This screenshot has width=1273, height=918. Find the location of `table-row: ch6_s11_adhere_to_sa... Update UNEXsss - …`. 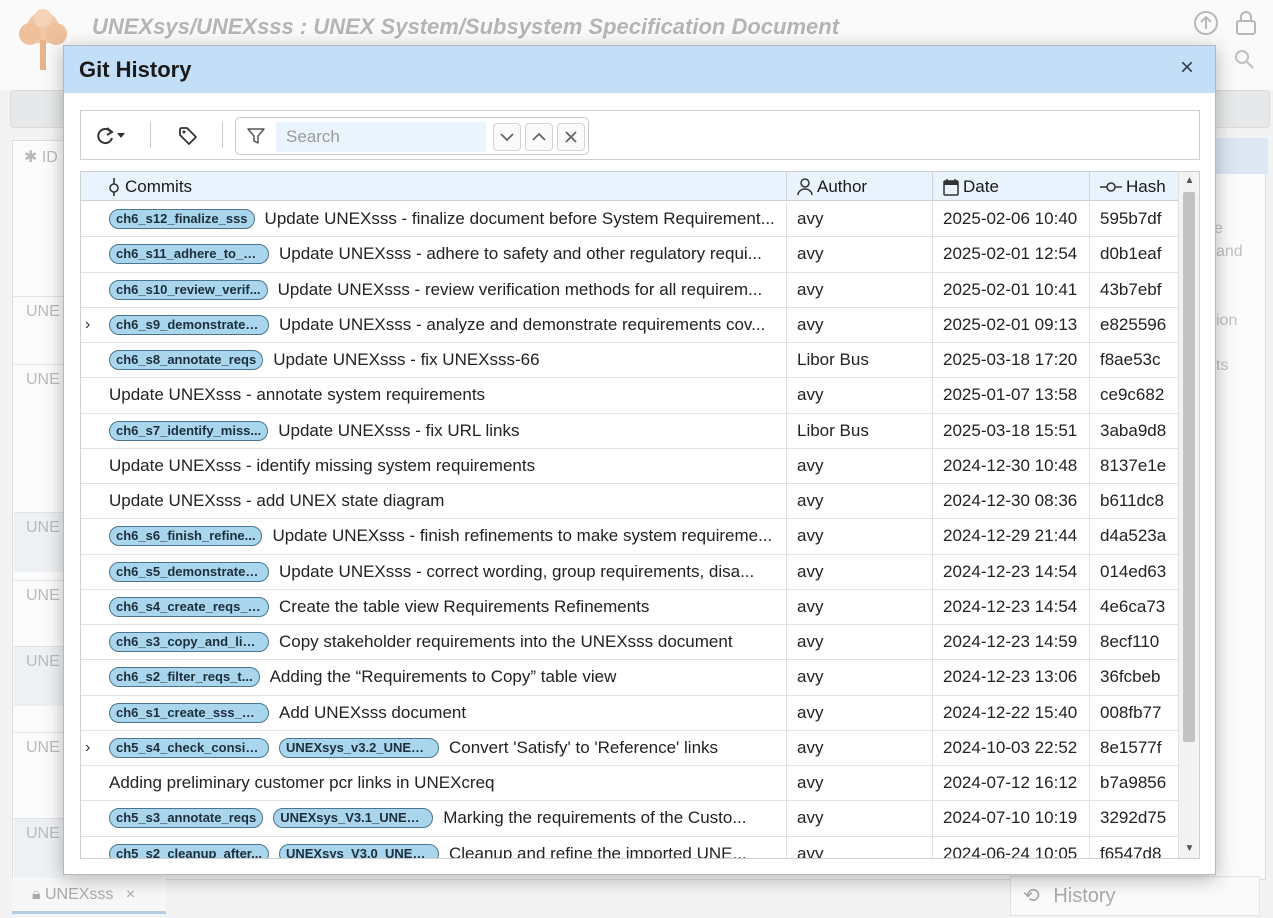

table-row: ch6_s11_adhere_to_sa... Update UNEXsss - … is located at coordinates (629, 255).